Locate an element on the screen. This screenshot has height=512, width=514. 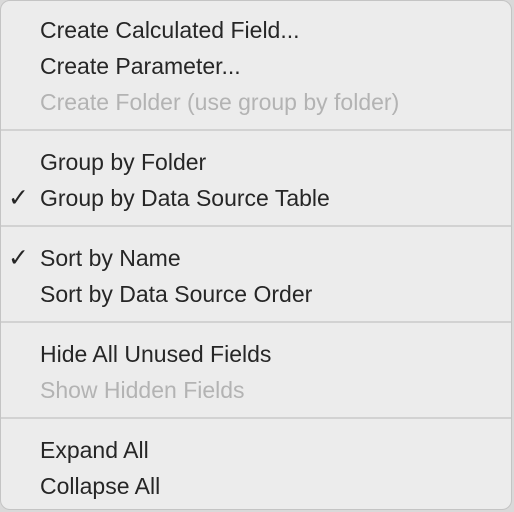
menu-item-label: Create Folder (use group by folder) is located at coordinates (220, 102).